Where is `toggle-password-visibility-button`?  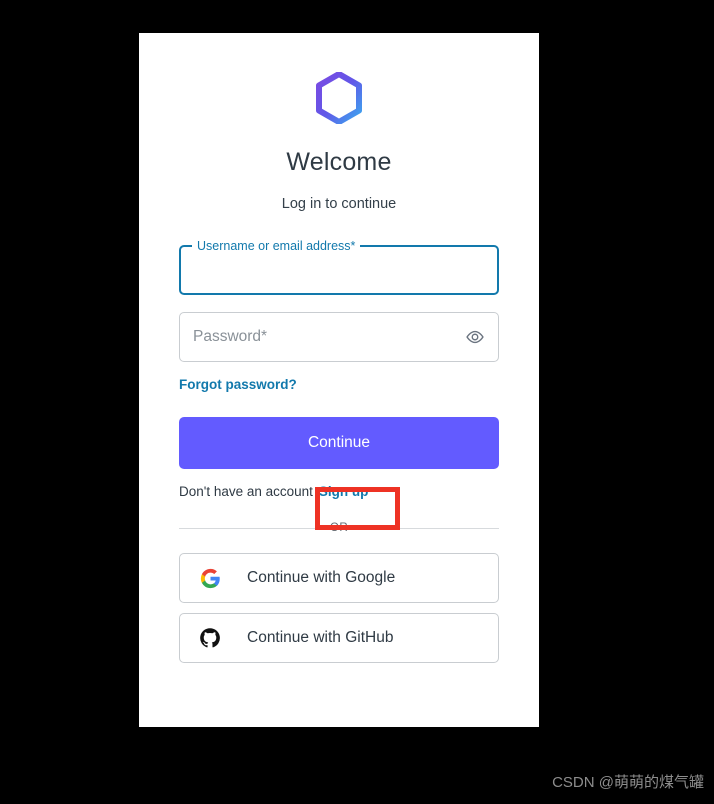
toggle-password-visibility-button is located at coordinates (479, 337).